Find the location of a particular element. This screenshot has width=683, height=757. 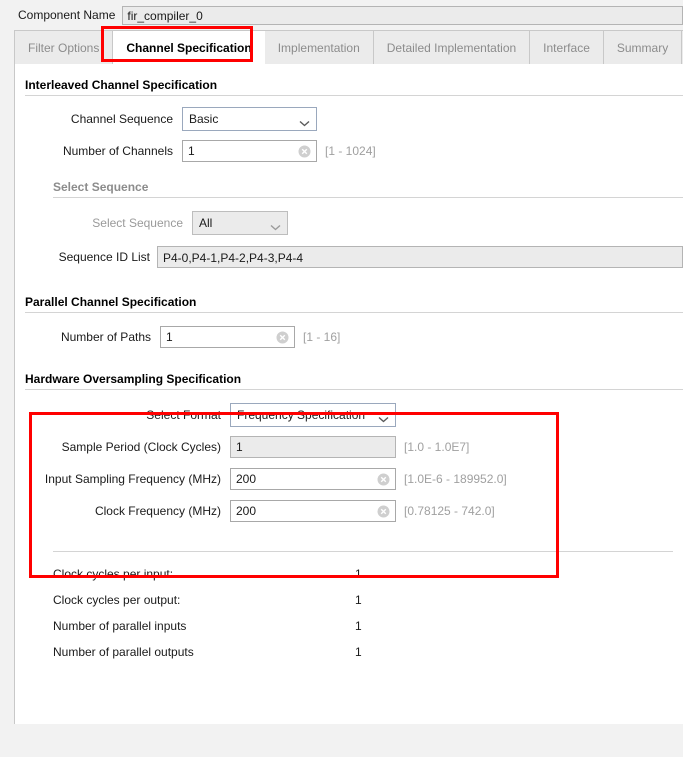

select-sequence-value: All is located at coordinates (206, 223).